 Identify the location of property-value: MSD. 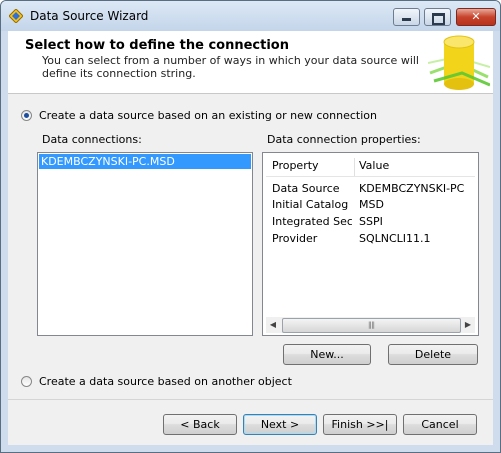
(371, 204).